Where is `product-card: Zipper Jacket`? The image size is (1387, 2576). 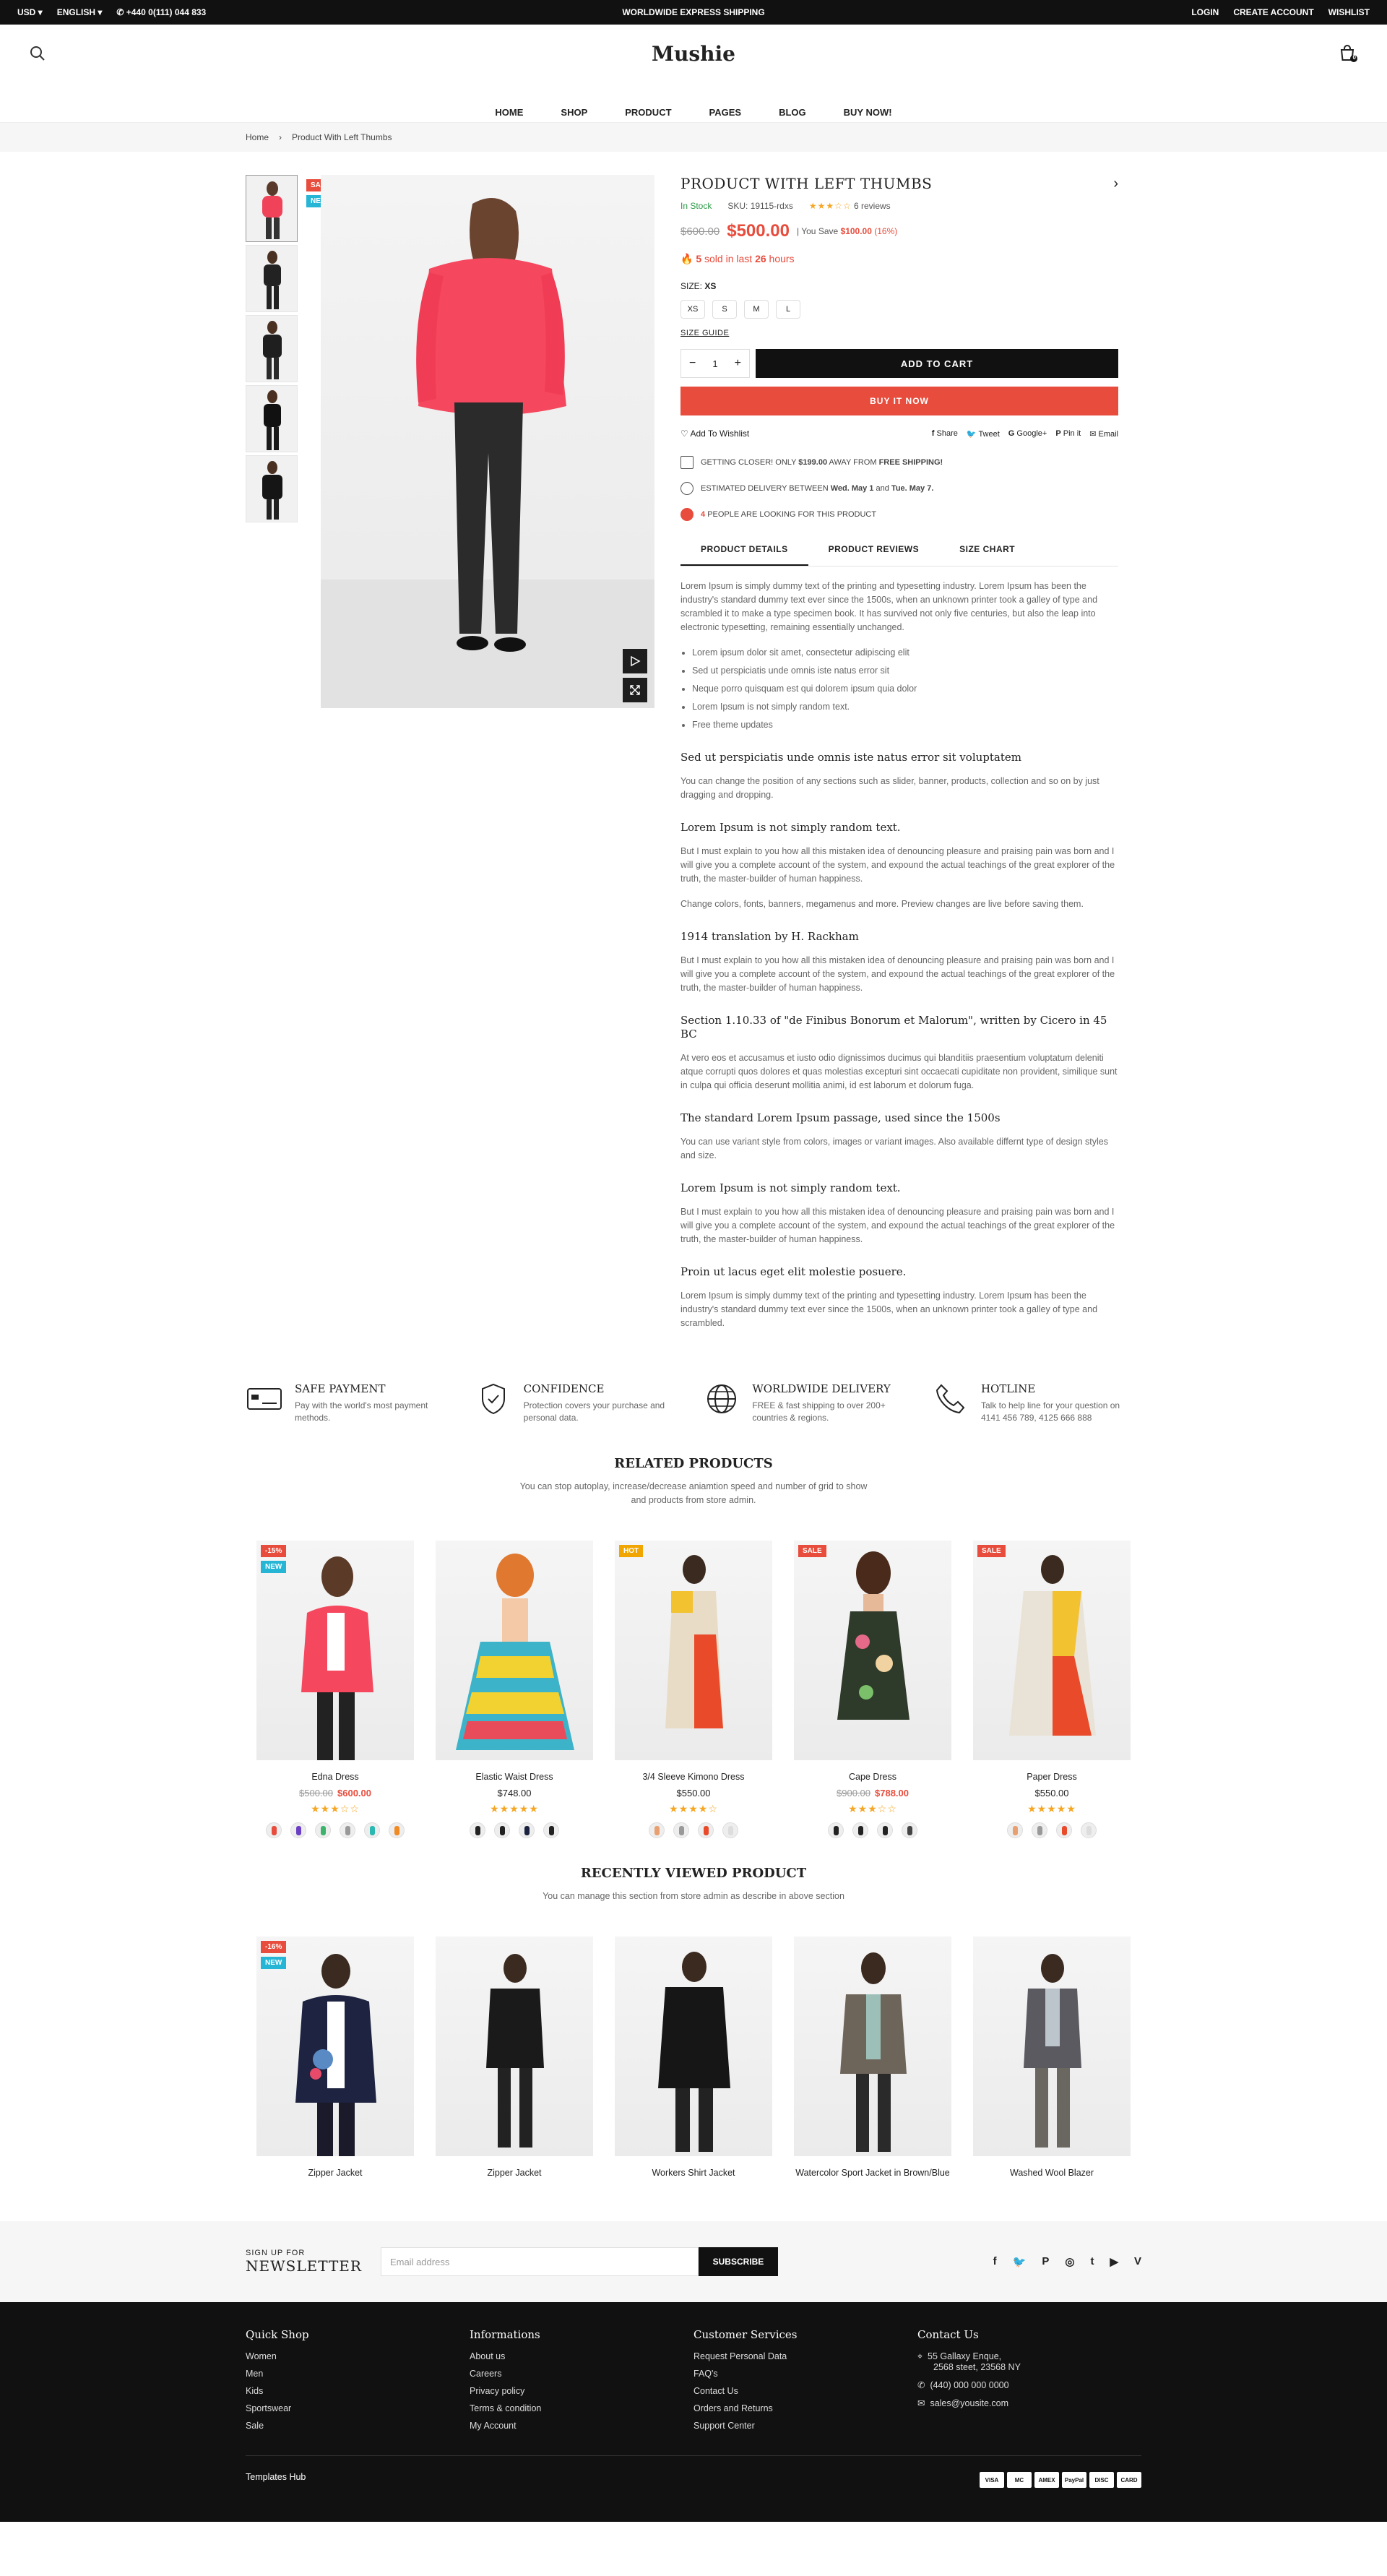
product-card: Zipper Jacket is located at coordinates (514, 2057).